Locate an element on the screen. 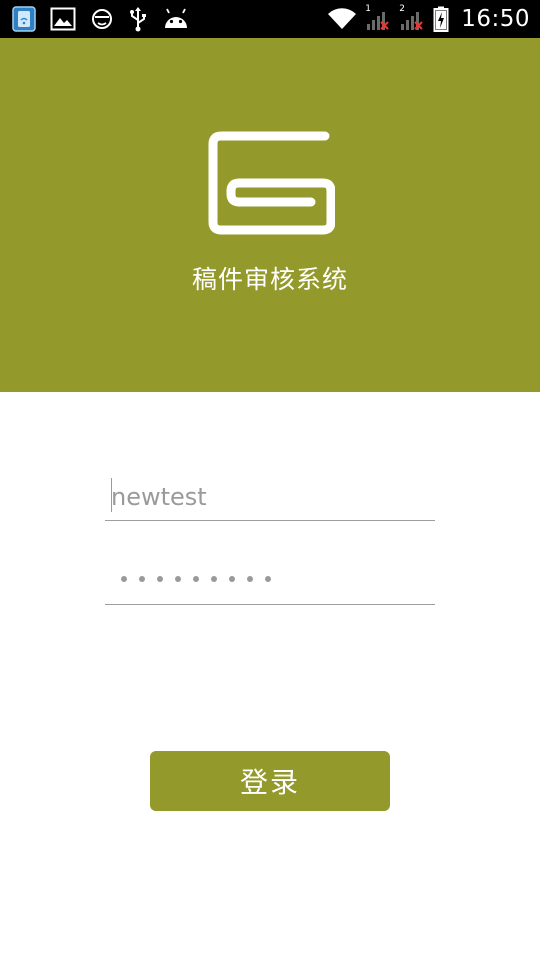 The image size is (540, 960). text-cursor is located at coordinates (111, 495).